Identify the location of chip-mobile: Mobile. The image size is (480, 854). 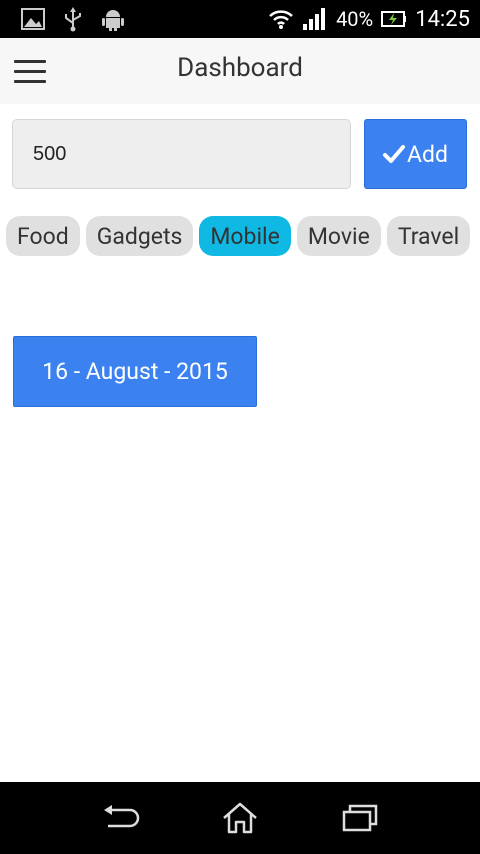
(245, 236).